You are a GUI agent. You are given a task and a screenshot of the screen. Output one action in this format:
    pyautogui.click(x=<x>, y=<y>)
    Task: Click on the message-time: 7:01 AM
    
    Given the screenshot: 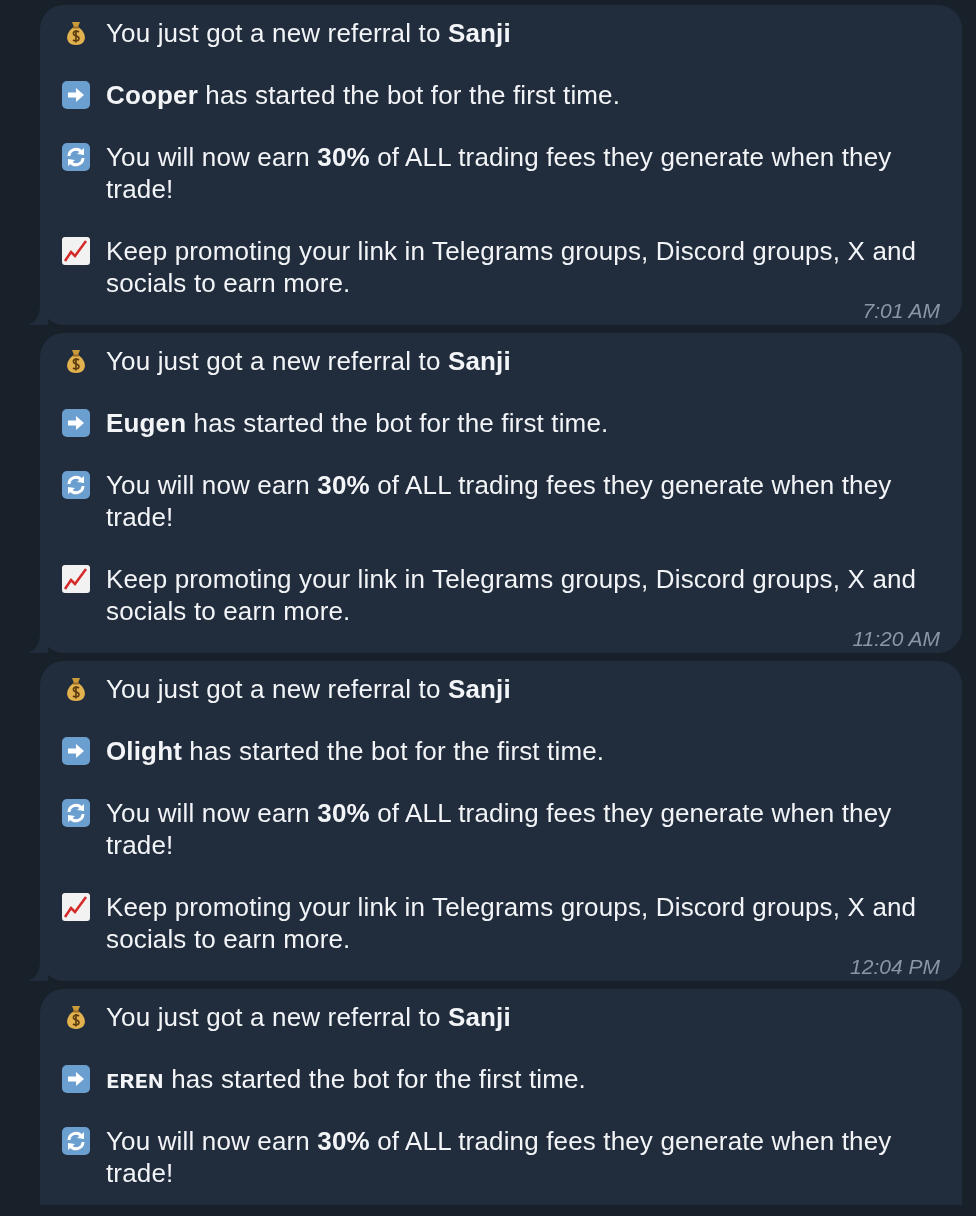 What is the action you would take?
    pyautogui.click(x=901, y=311)
    